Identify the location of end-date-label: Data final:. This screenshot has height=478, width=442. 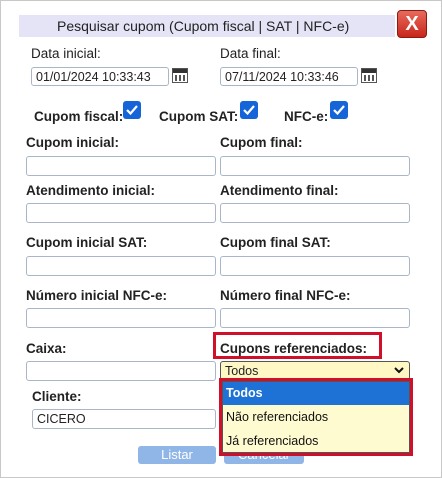
(250, 53).